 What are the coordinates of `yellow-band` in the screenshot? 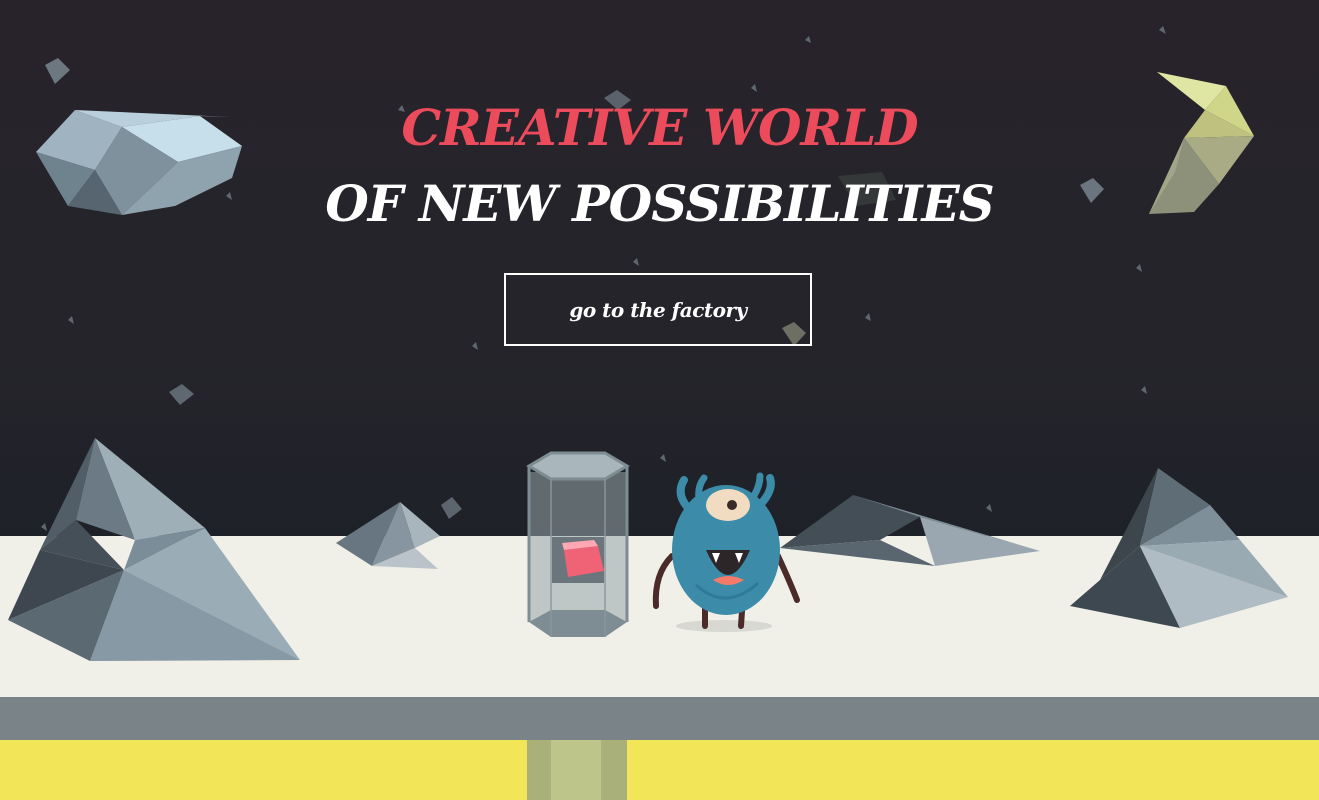 It's located at (659, 770).